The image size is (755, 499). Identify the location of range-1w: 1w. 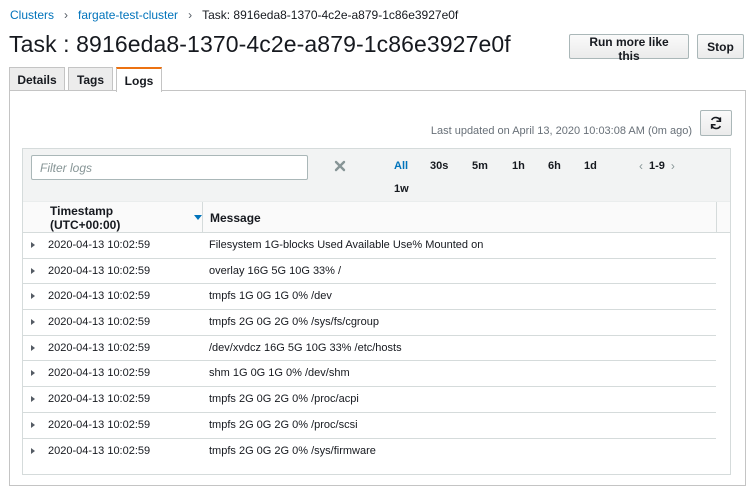
(401, 189).